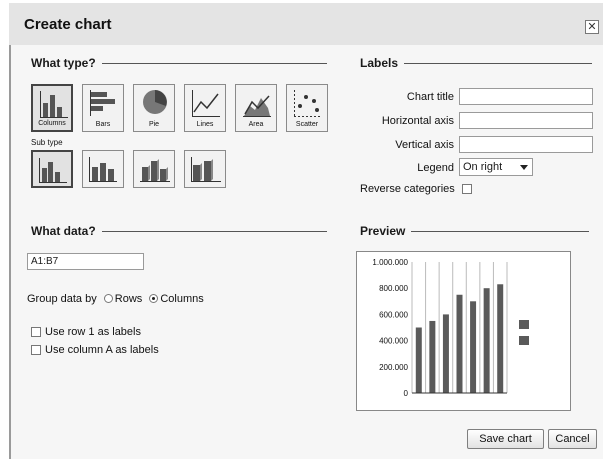 This screenshot has width=603, height=460. I want to click on dialog-title: Create chart, so click(68, 24).